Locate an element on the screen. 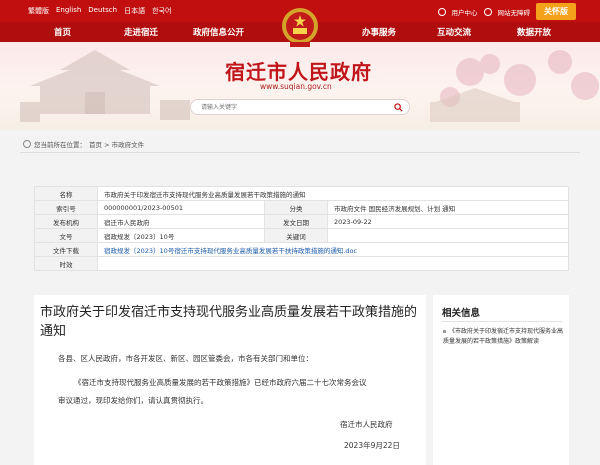  breadcrumb: 您当前所在位置： 首页 > 市政府文件 is located at coordinates (83, 144).